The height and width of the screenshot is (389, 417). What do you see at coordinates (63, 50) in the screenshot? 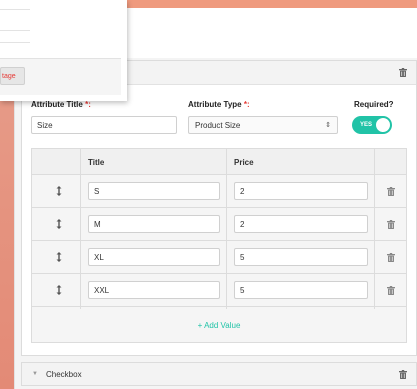
I see `popup-dialog: tage` at bounding box center [63, 50].